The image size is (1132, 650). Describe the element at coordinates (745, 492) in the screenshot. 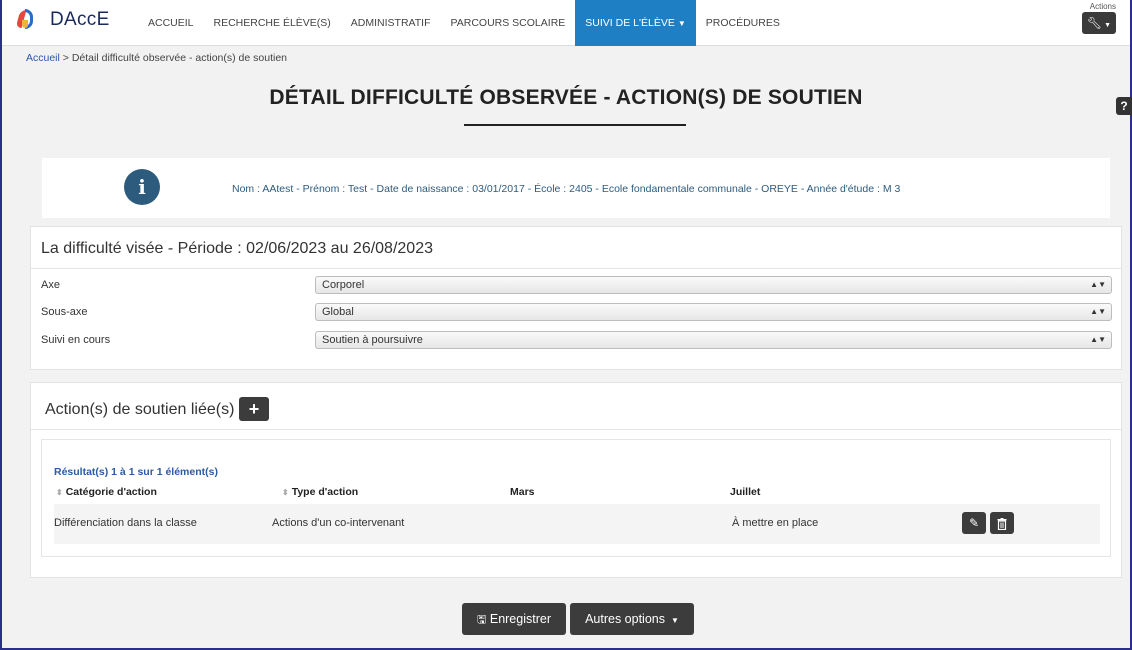

I see `column-header-juillet: Juillet` at that location.